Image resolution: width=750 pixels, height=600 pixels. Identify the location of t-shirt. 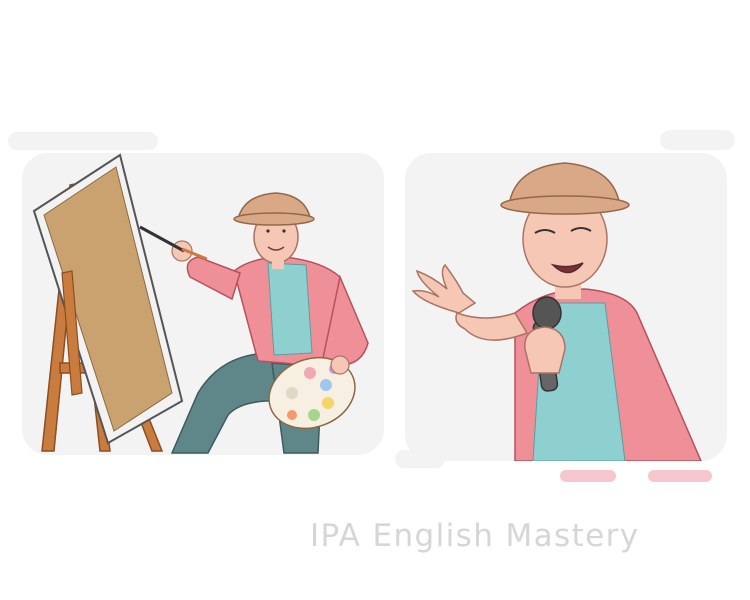
(290, 309).